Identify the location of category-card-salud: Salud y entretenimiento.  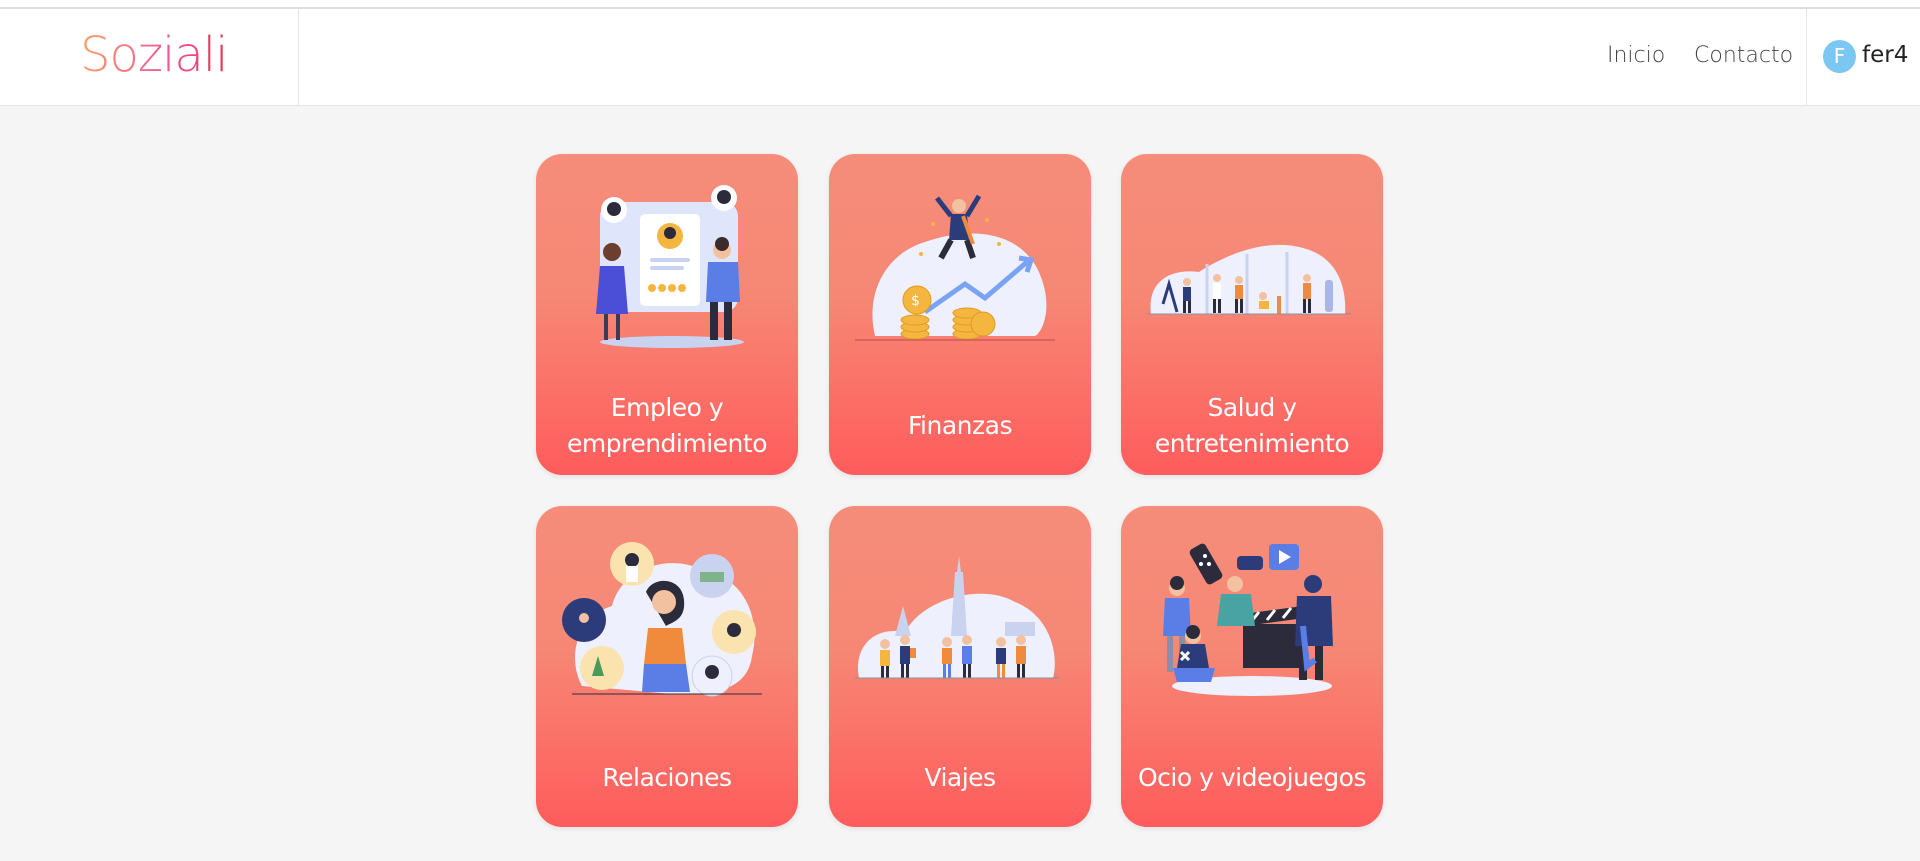
(1252, 314).